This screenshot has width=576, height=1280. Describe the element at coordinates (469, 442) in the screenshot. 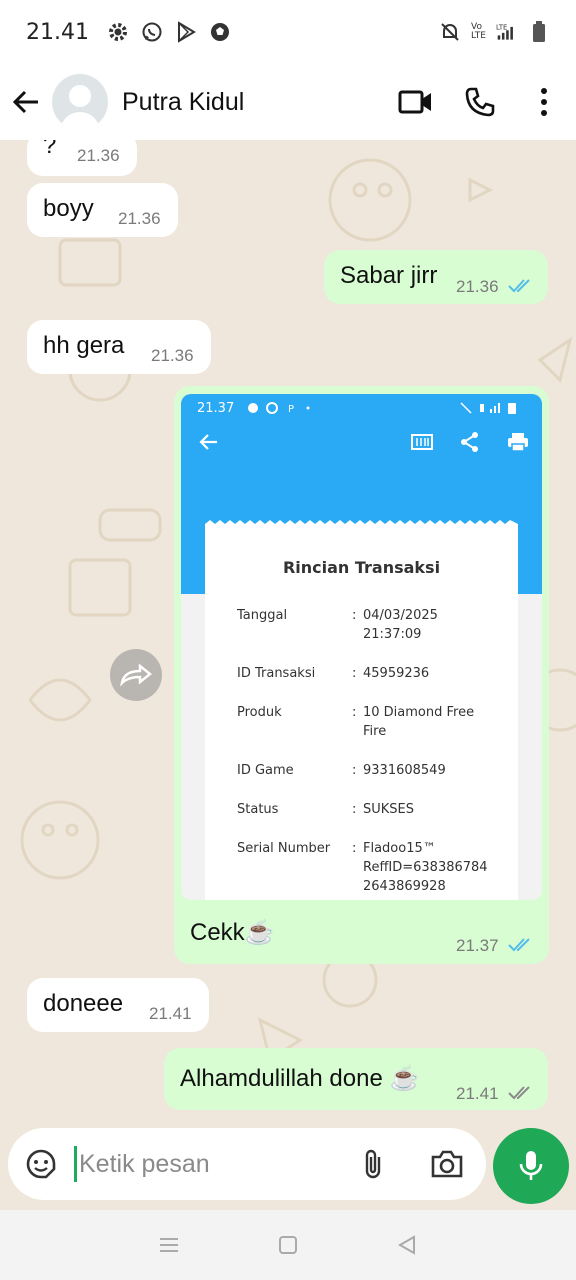

I see `receipt-share-icon` at that location.